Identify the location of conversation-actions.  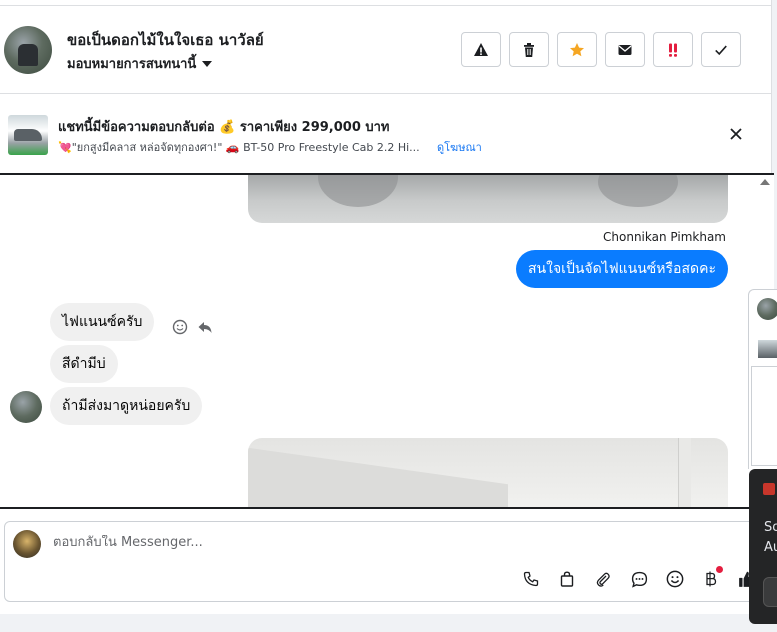
(601, 49).